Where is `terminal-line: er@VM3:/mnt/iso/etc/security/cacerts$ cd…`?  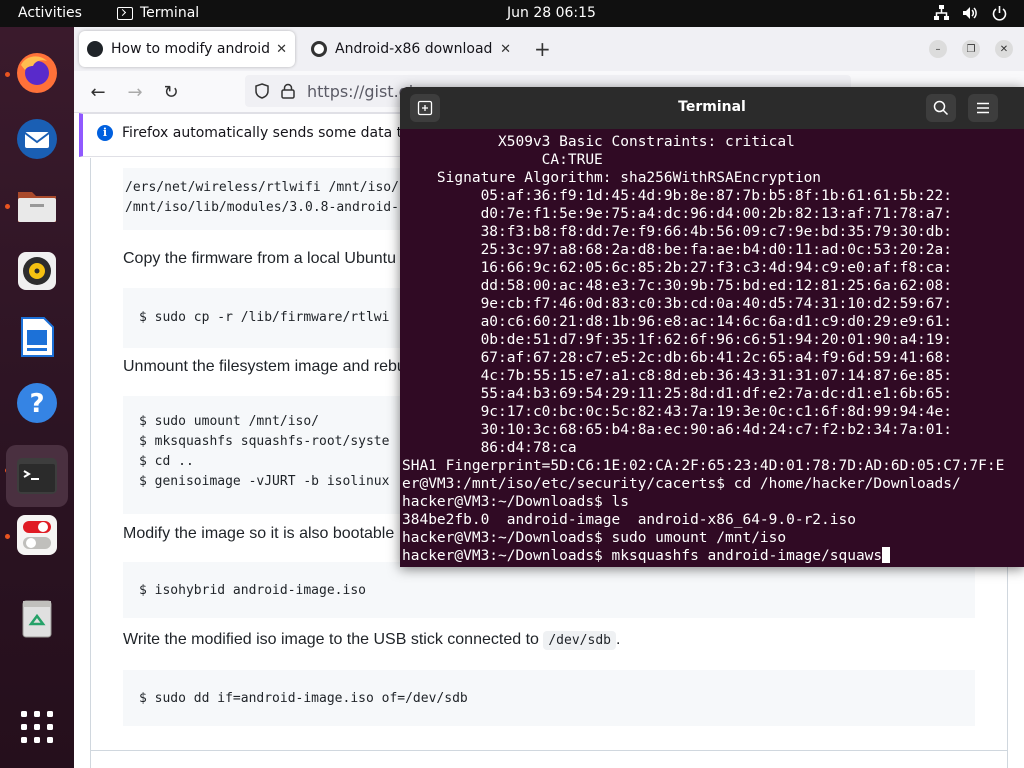 terminal-line: er@VM3:/mnt/iso/etc/security/cacerts$ cd… is located at coordinates (681, 484).